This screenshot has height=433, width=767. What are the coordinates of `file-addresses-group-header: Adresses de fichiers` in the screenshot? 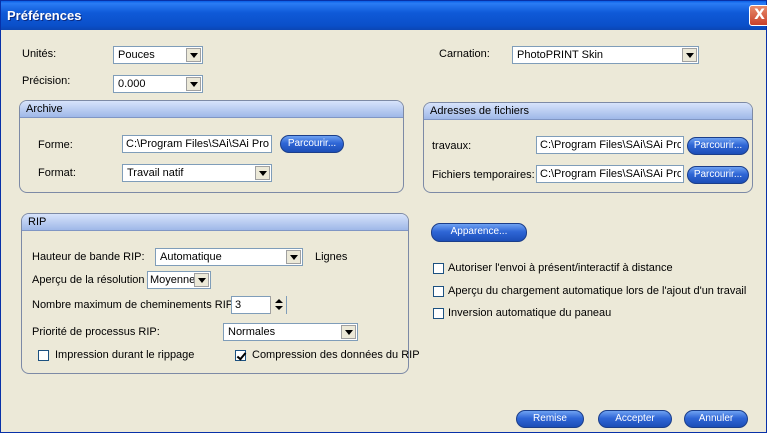 It's located at (588, 111).